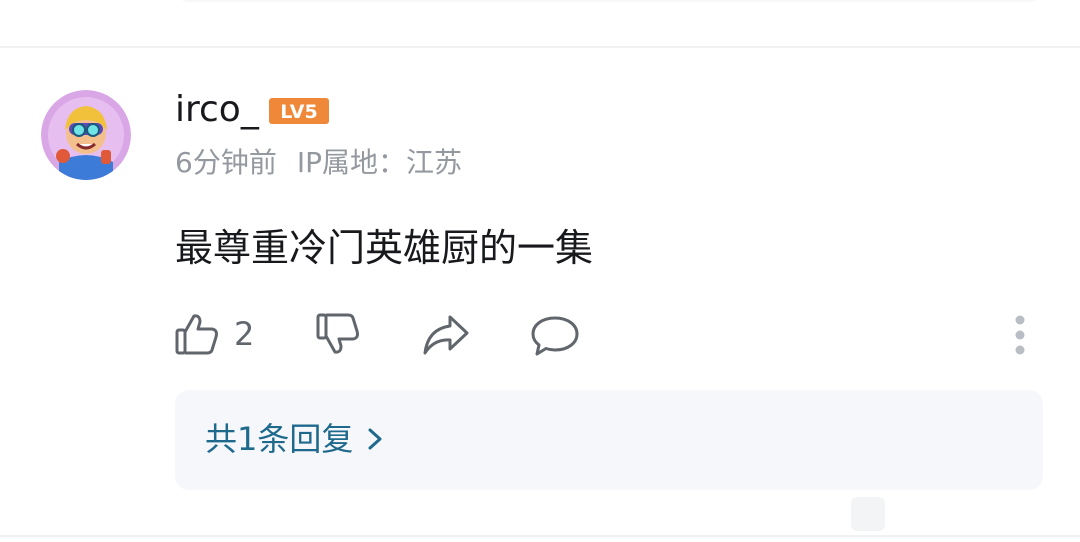  Describe the element at coordinates (279, 439) in the screenshot. I see `replies-count-text: 共1条回复` at that location.